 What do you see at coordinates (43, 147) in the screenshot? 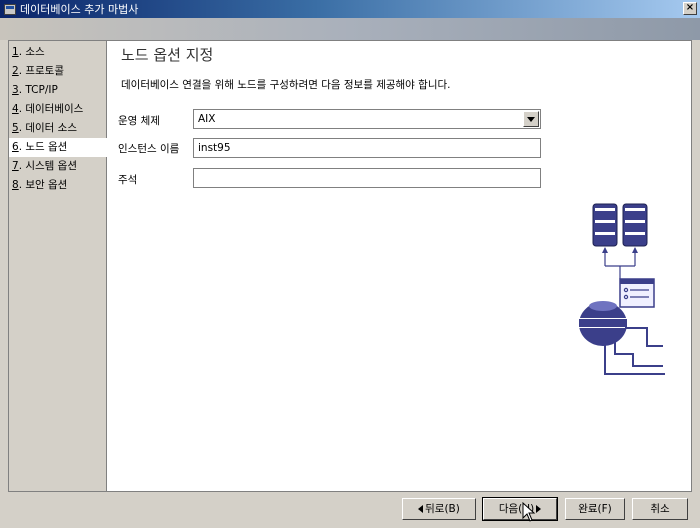
I see `step-label: . 노드 옵션` at bounding box center [43, 147].